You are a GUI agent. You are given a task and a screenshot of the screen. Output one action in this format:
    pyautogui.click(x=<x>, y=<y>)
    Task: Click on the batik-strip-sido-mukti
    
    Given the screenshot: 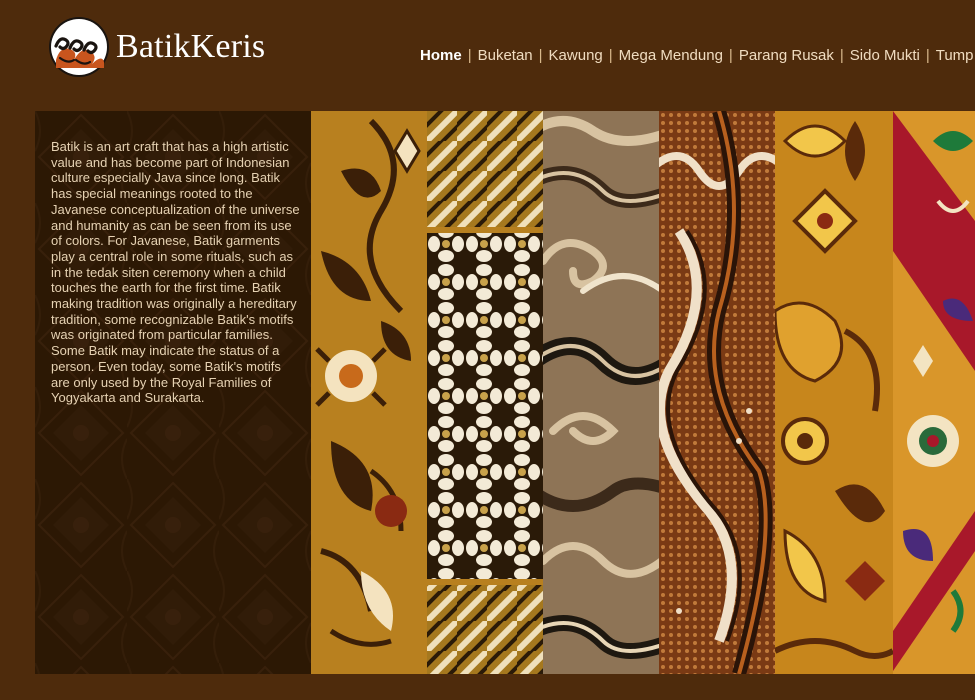 What is the action you would take?
    pyautogui.click(x=834, y=392)
    